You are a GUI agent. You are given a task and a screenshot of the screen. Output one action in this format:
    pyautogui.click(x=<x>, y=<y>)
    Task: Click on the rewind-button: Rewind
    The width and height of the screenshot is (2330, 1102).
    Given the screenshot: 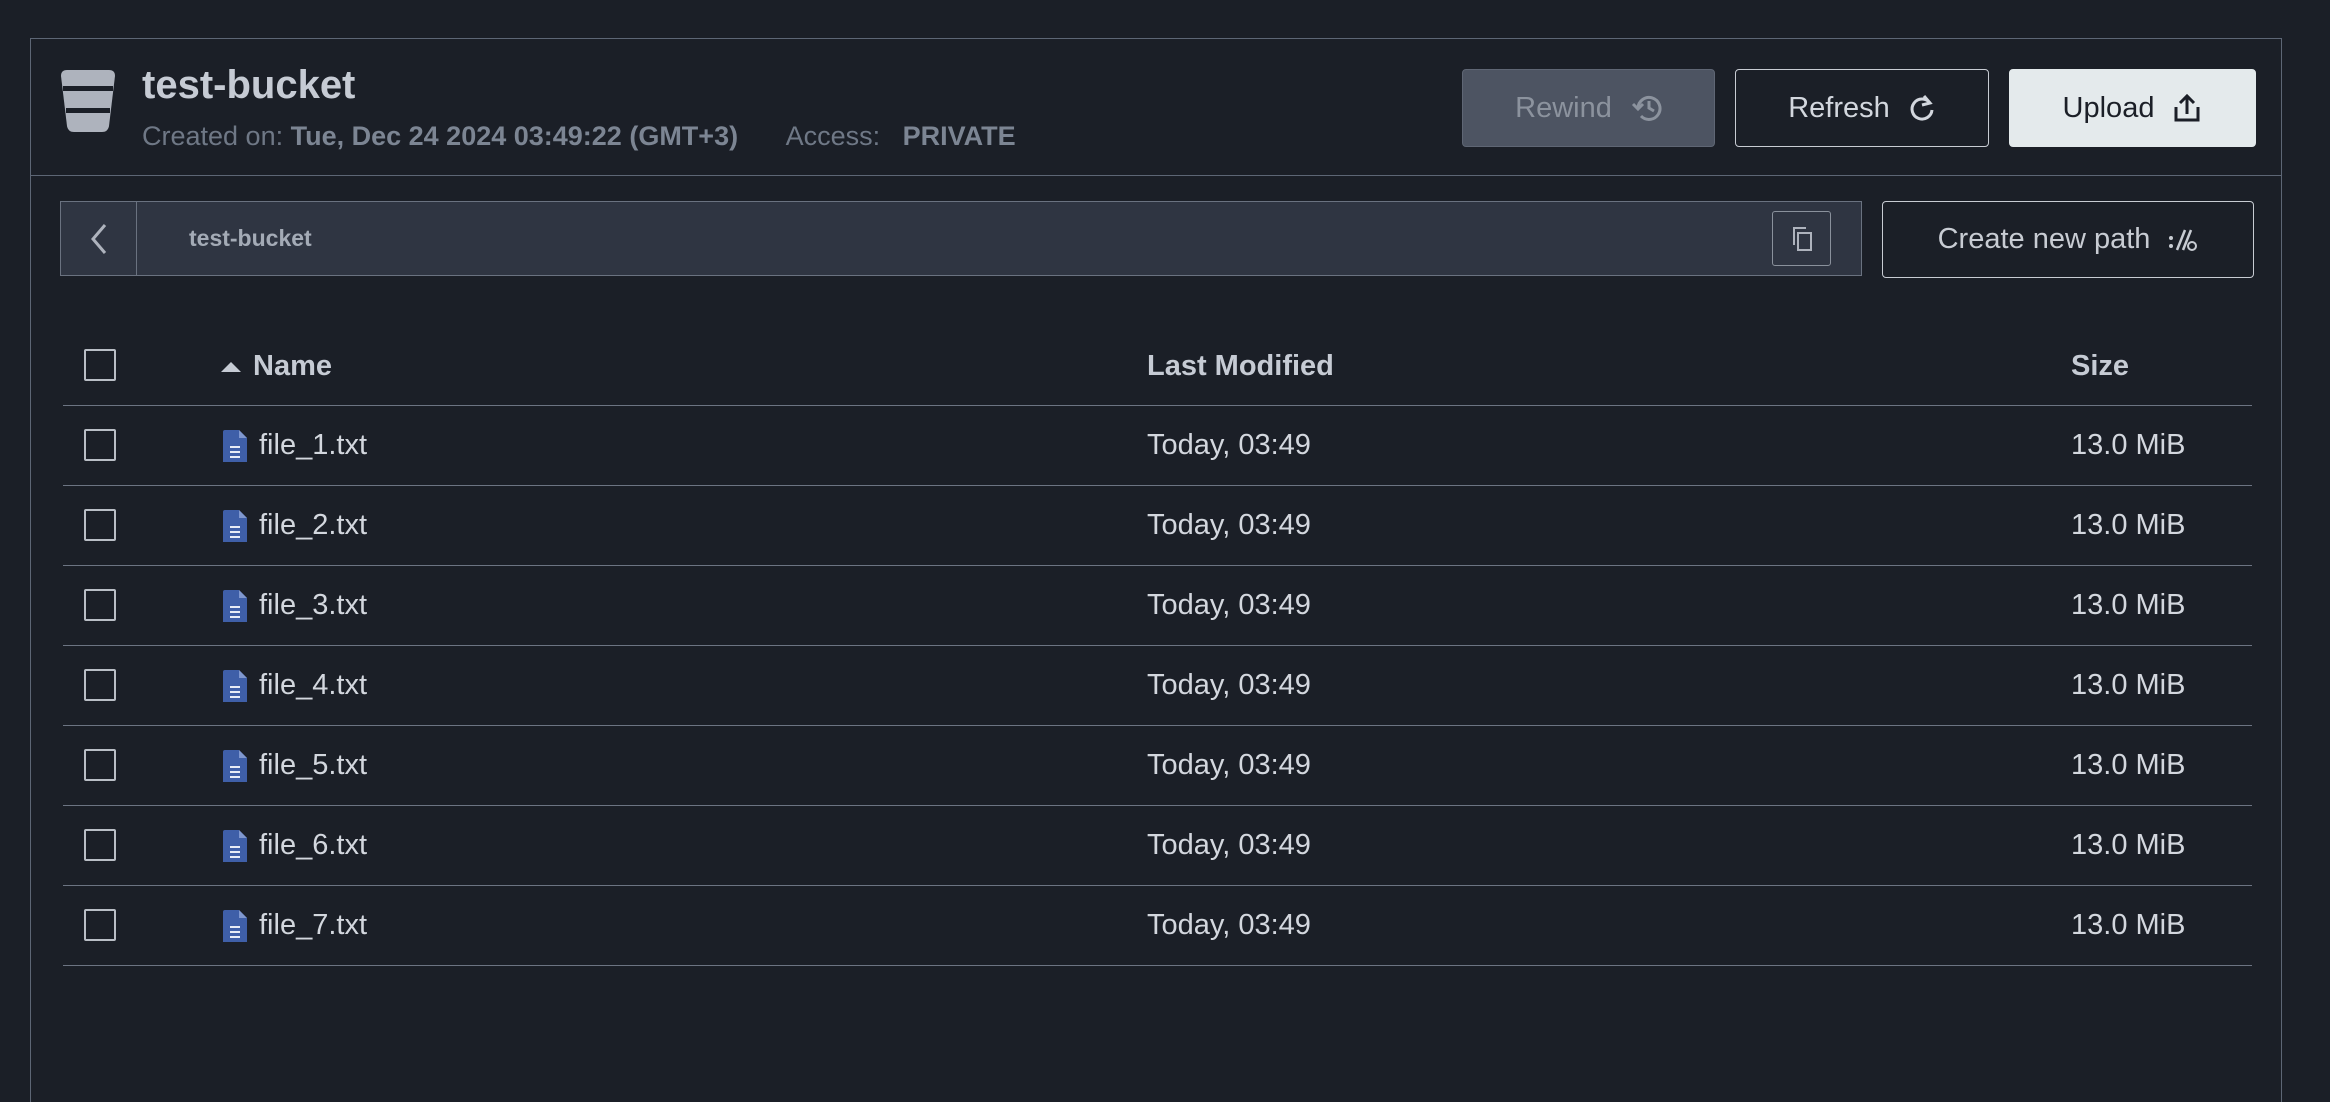 What is the action you would take?
    pyautogui.click(x=1588, y=108)
    